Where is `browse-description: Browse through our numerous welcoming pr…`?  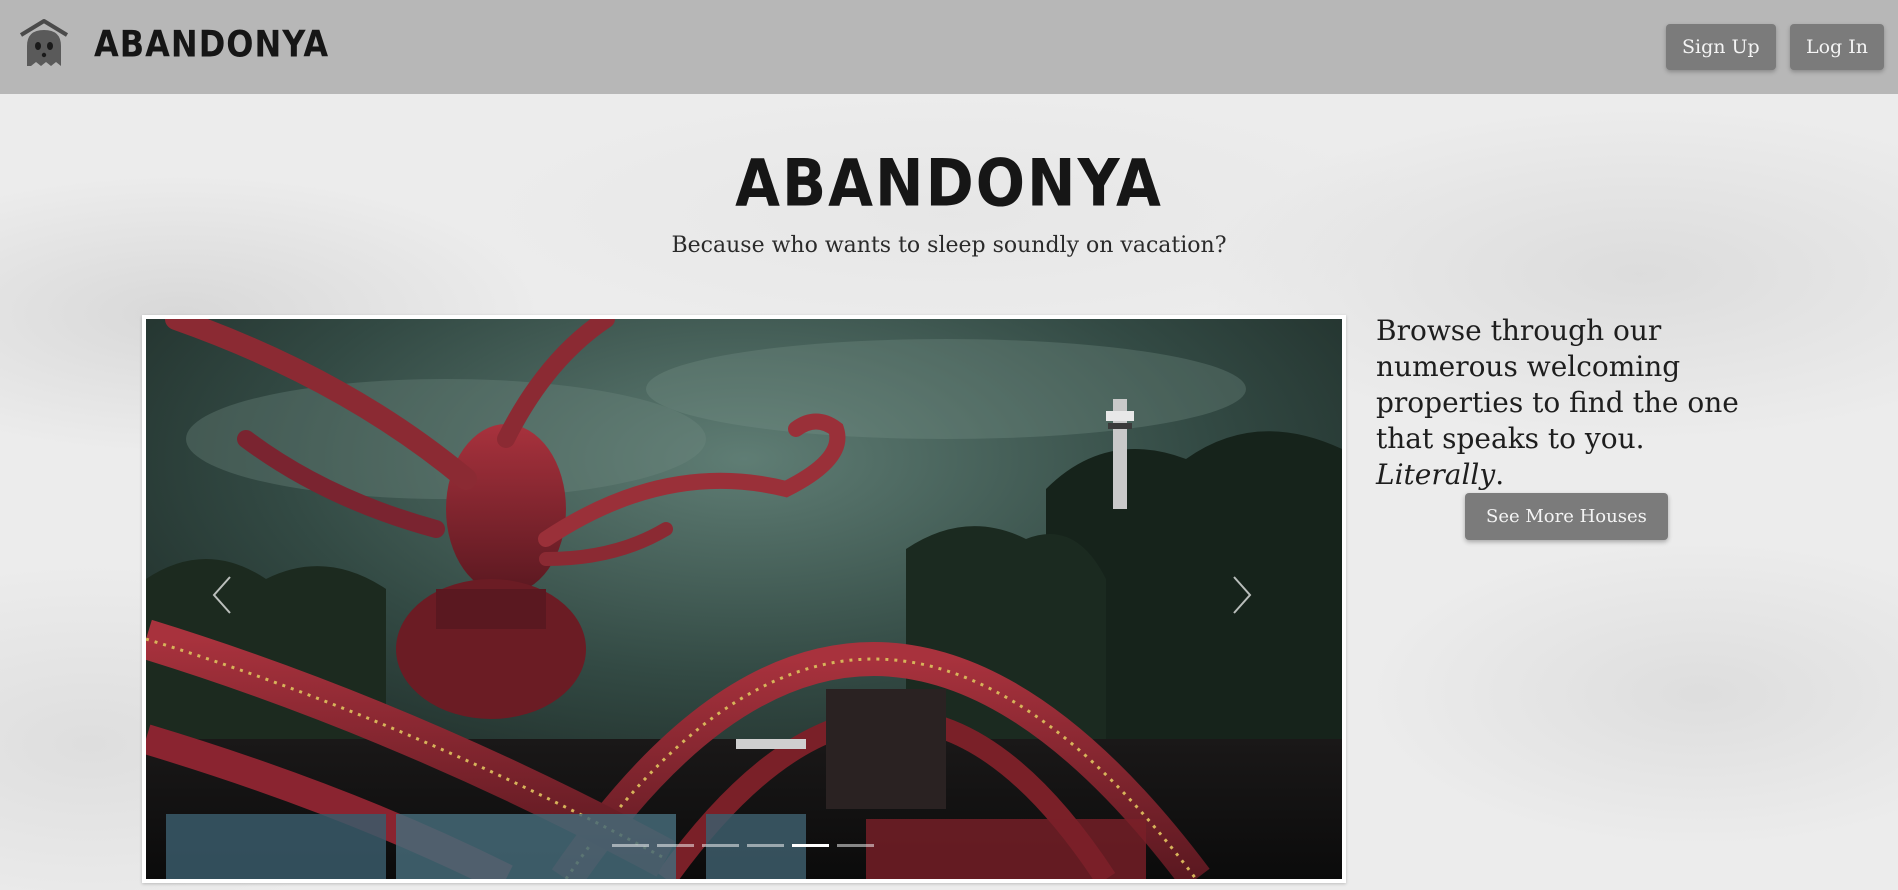
browse-description: Browse through our numerous welcoming pr… is located at coordinates (1576, 403).